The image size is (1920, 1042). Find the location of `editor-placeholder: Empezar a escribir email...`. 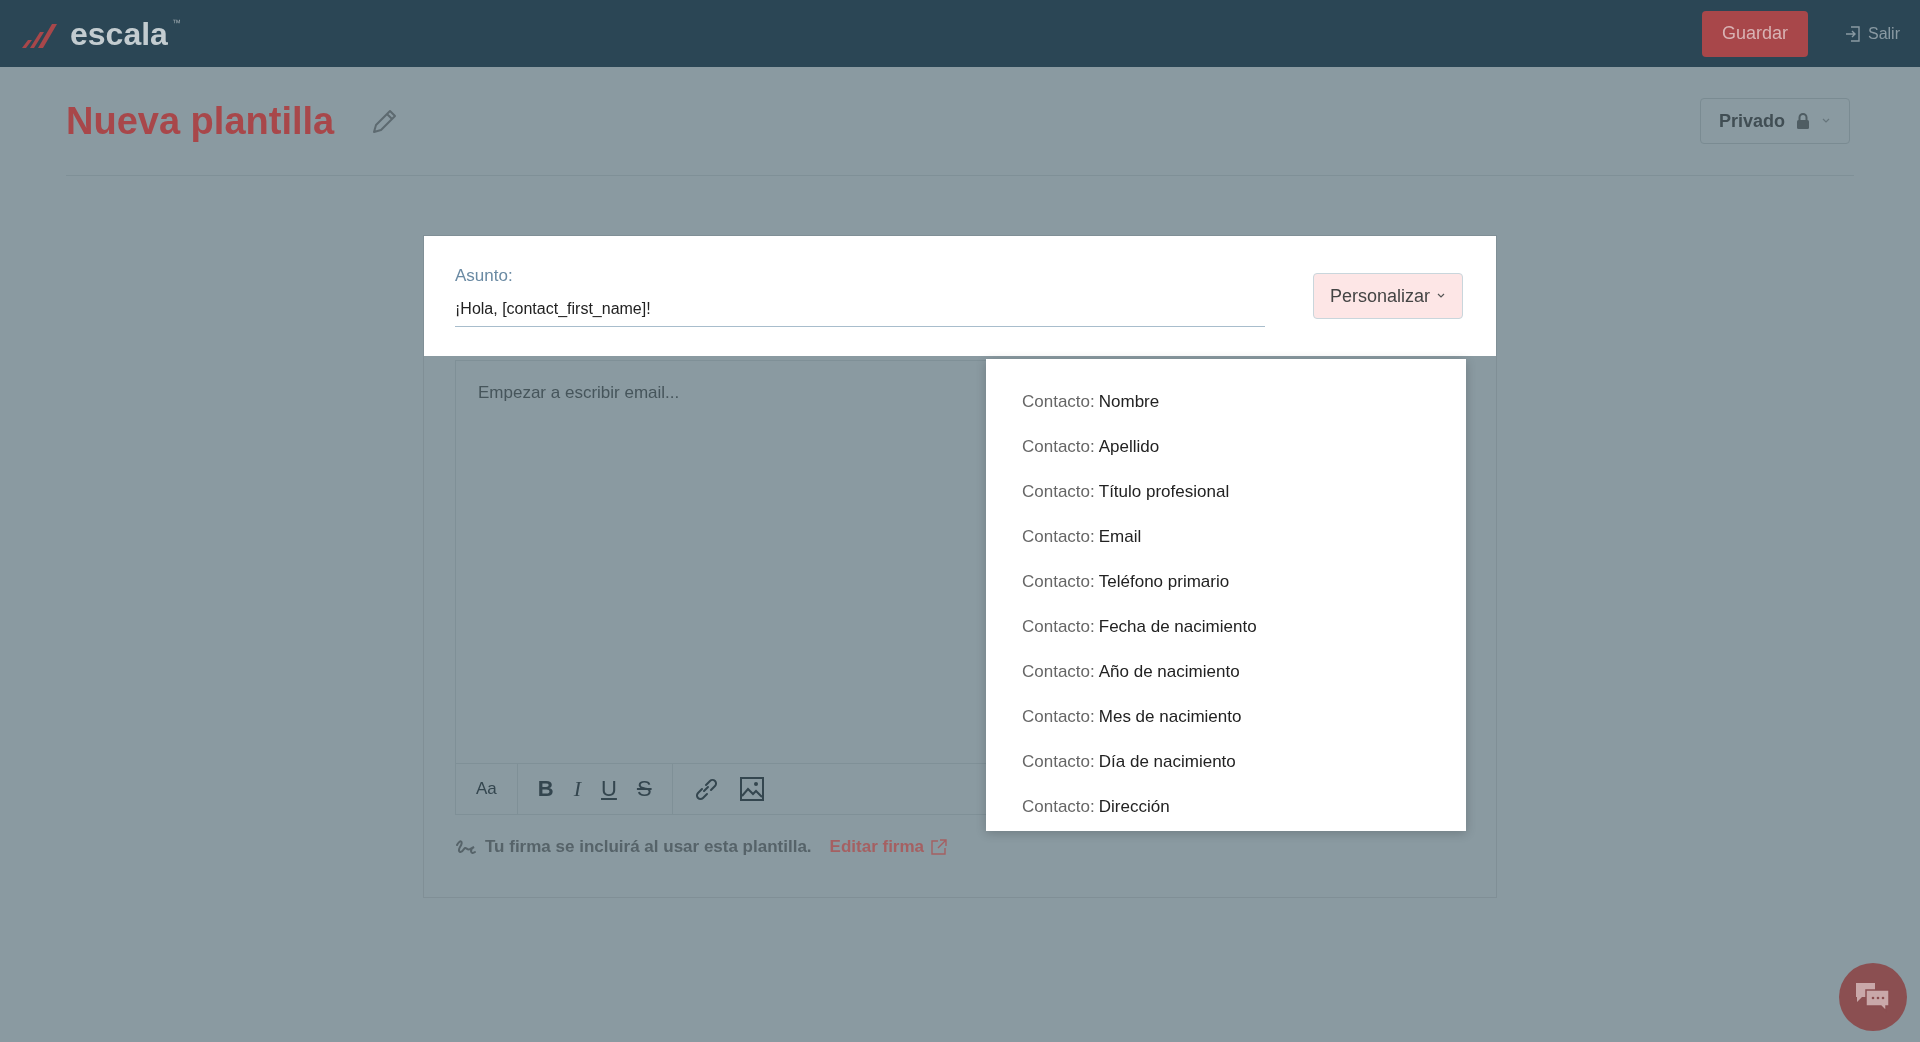

editor-placeholder: Empezar a escribir email... is located at coordinates (579, 392).